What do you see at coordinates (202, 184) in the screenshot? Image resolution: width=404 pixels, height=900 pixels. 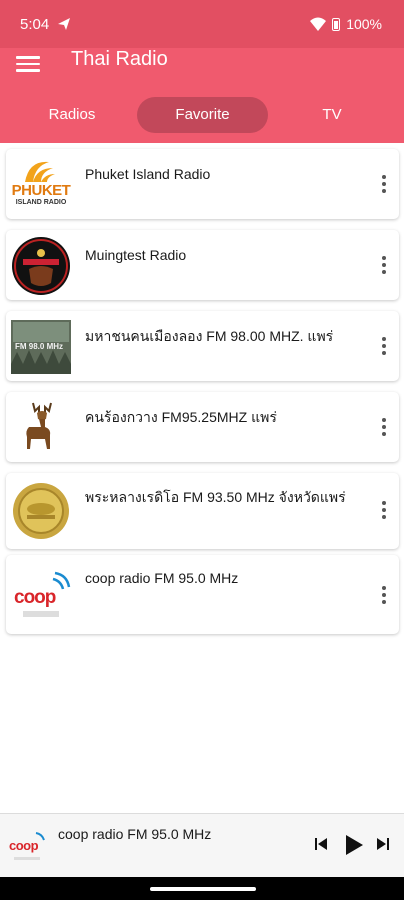 I see `station-card: PHUKET ISLAND RADIO Phuket Island Radio` at bounding box center [202, 184].